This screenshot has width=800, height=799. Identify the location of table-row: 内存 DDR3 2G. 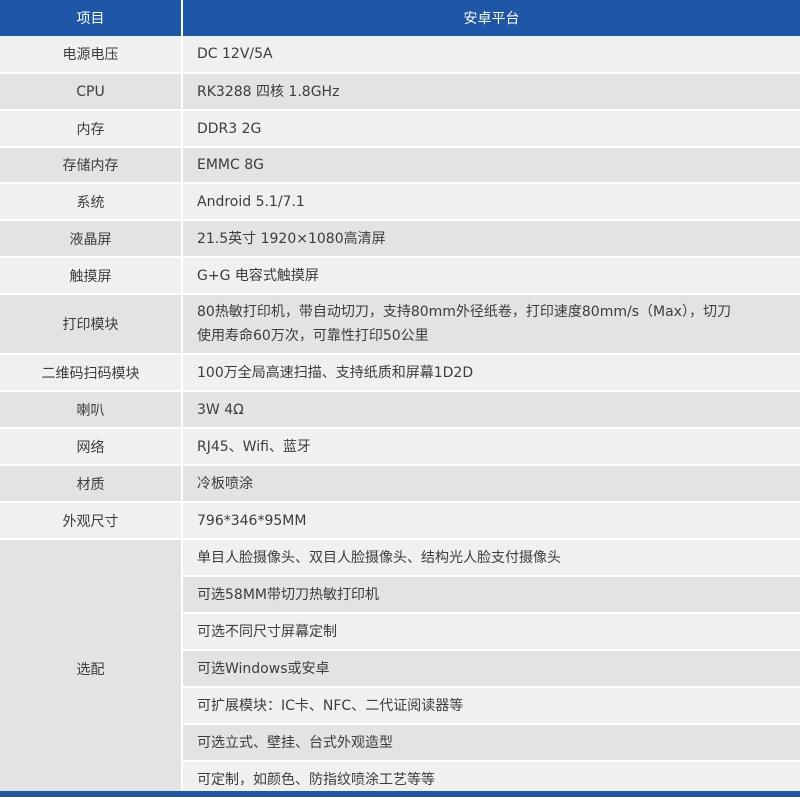
(400, 129).